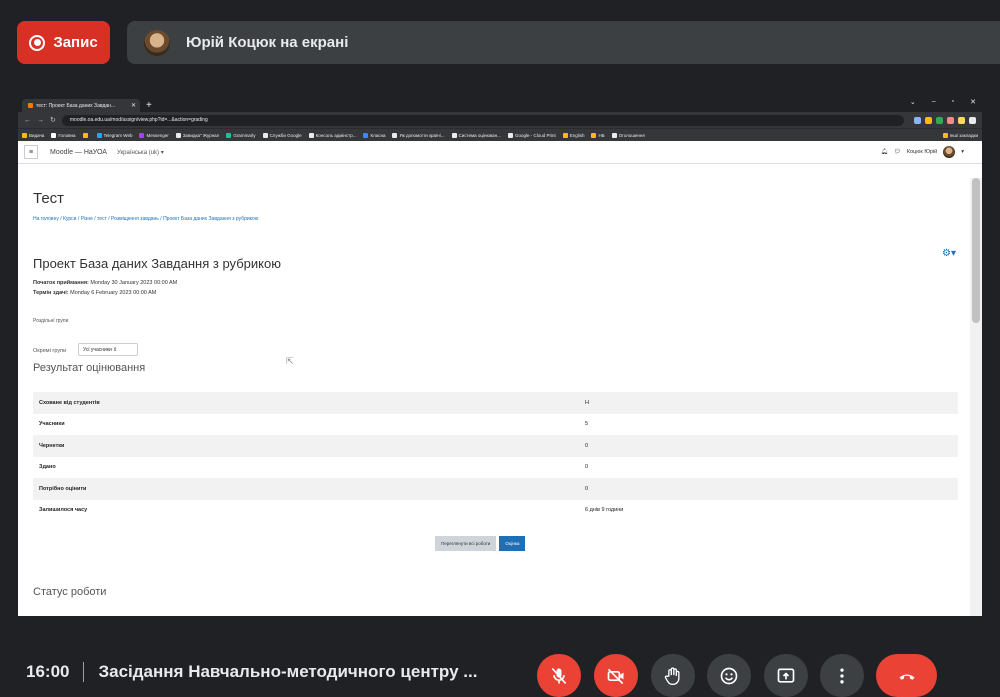  Describe the element at coordinates (949, 253) in the screenshot. I see `gear-icon: ⚙▾` at that location.